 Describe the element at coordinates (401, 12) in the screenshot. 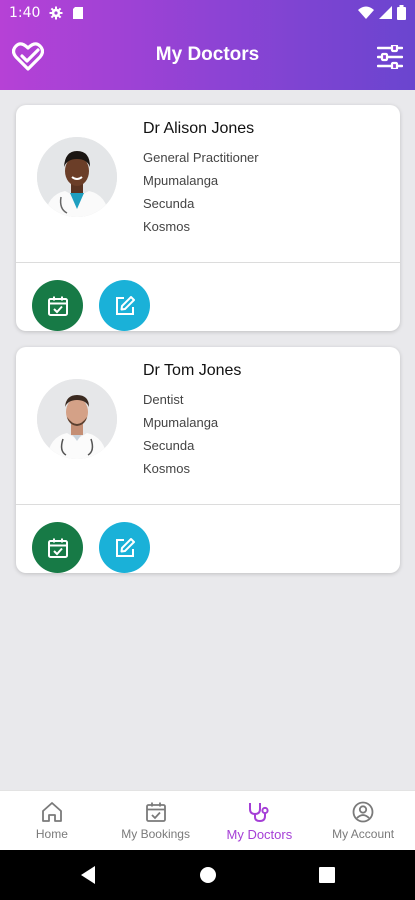

I see `battery-icon` at that location.